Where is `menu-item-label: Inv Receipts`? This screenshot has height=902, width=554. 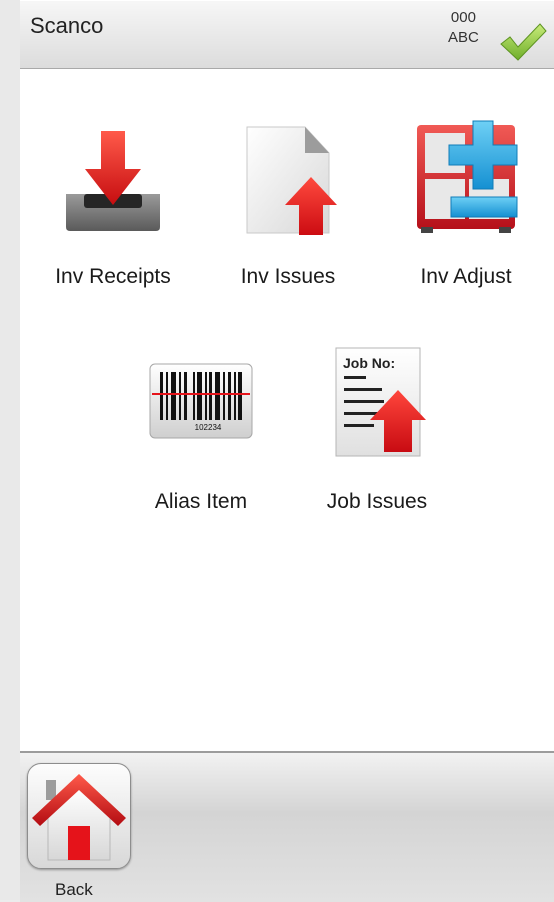
menu-item-label: Inv Receipts is located at coordinates (113, 276).